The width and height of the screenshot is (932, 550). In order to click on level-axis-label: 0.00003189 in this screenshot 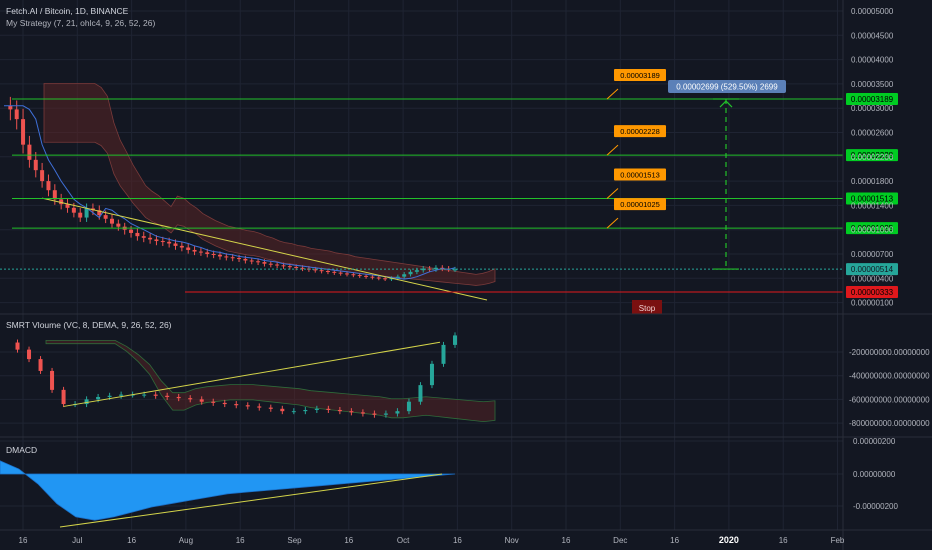, I will do `click(872, 99)`.